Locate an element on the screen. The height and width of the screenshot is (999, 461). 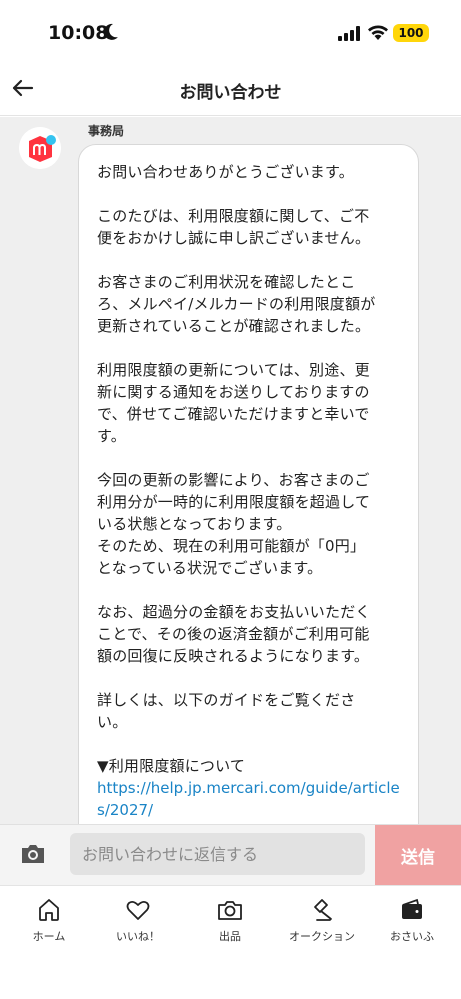
wifi-icon is located at coordinates (378, 32).